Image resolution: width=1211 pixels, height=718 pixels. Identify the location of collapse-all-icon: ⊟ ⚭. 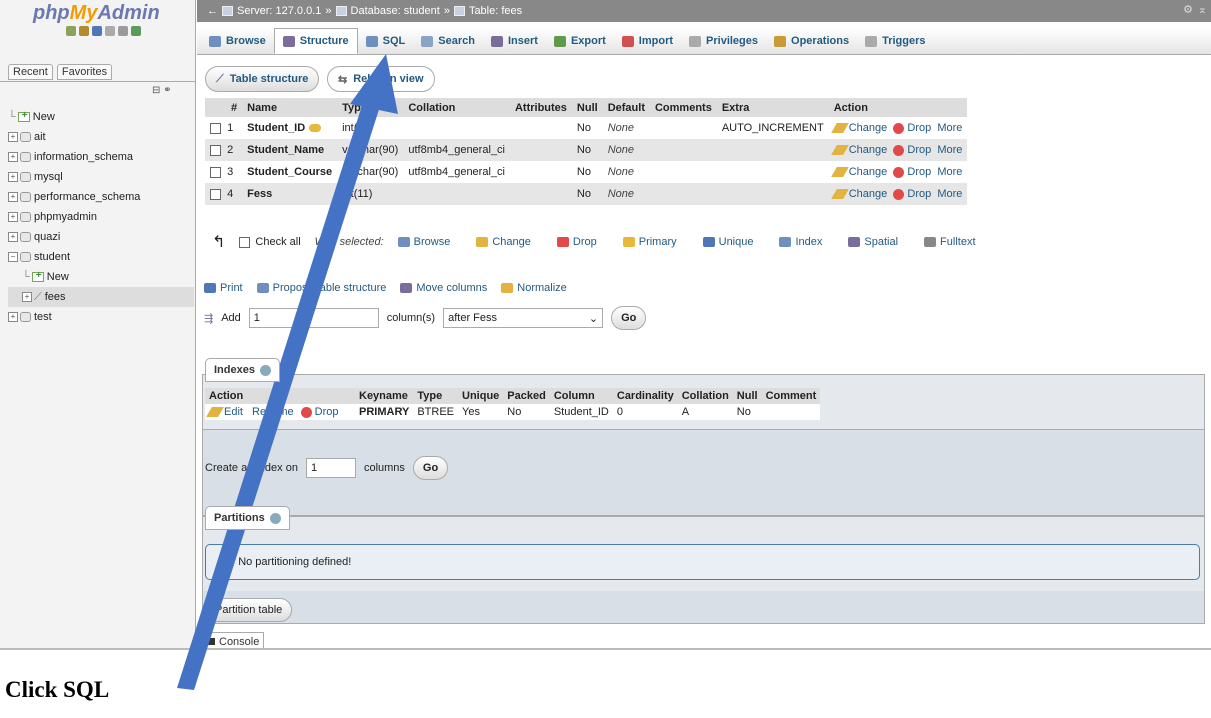
(162, 90).